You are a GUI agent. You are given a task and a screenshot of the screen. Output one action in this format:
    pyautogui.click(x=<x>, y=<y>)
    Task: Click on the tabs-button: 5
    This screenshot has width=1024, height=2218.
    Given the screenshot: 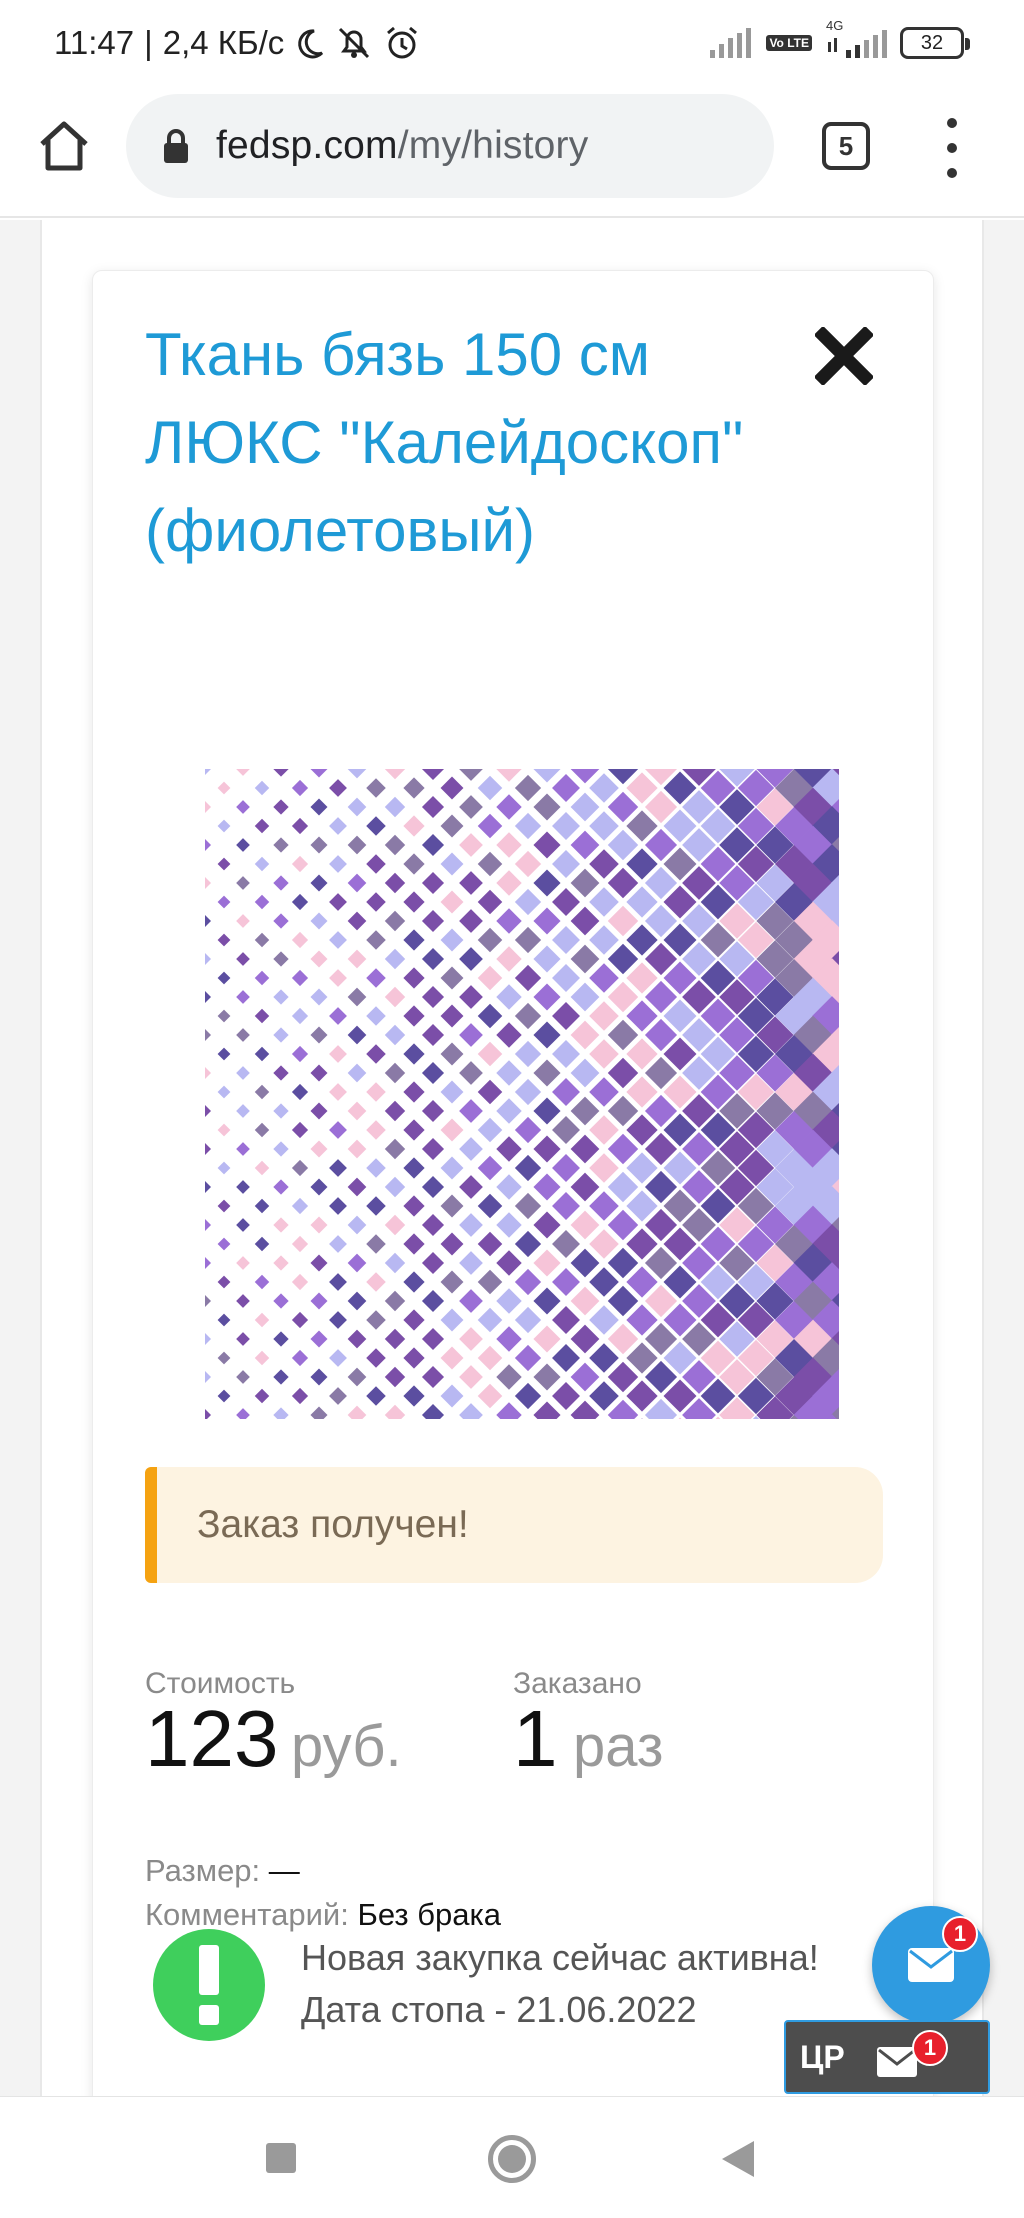 What is the action you would take?
    pyautogui.click(x=846, y=146)
    